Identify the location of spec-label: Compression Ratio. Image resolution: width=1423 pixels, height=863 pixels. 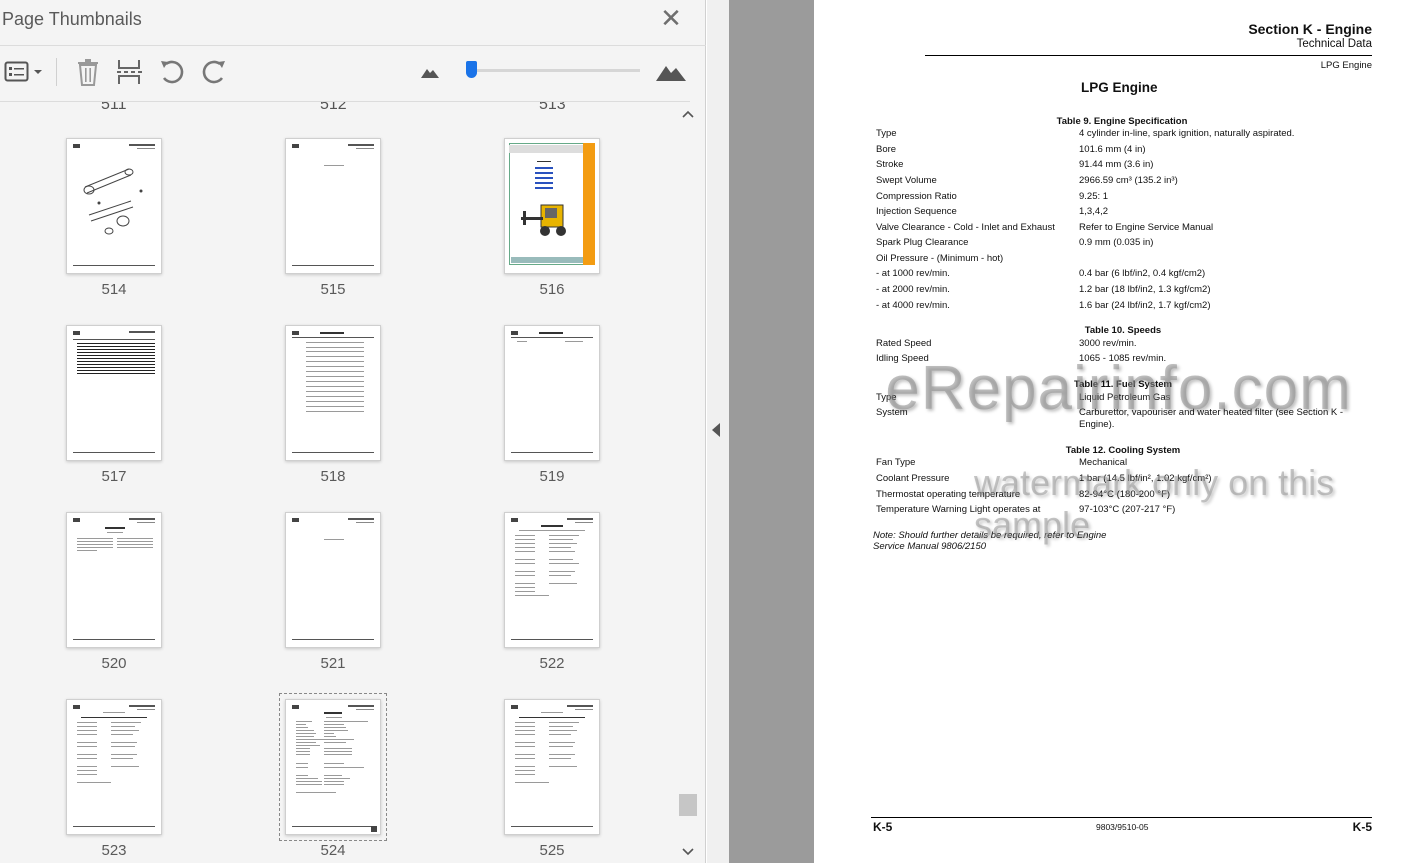
(916, 196).